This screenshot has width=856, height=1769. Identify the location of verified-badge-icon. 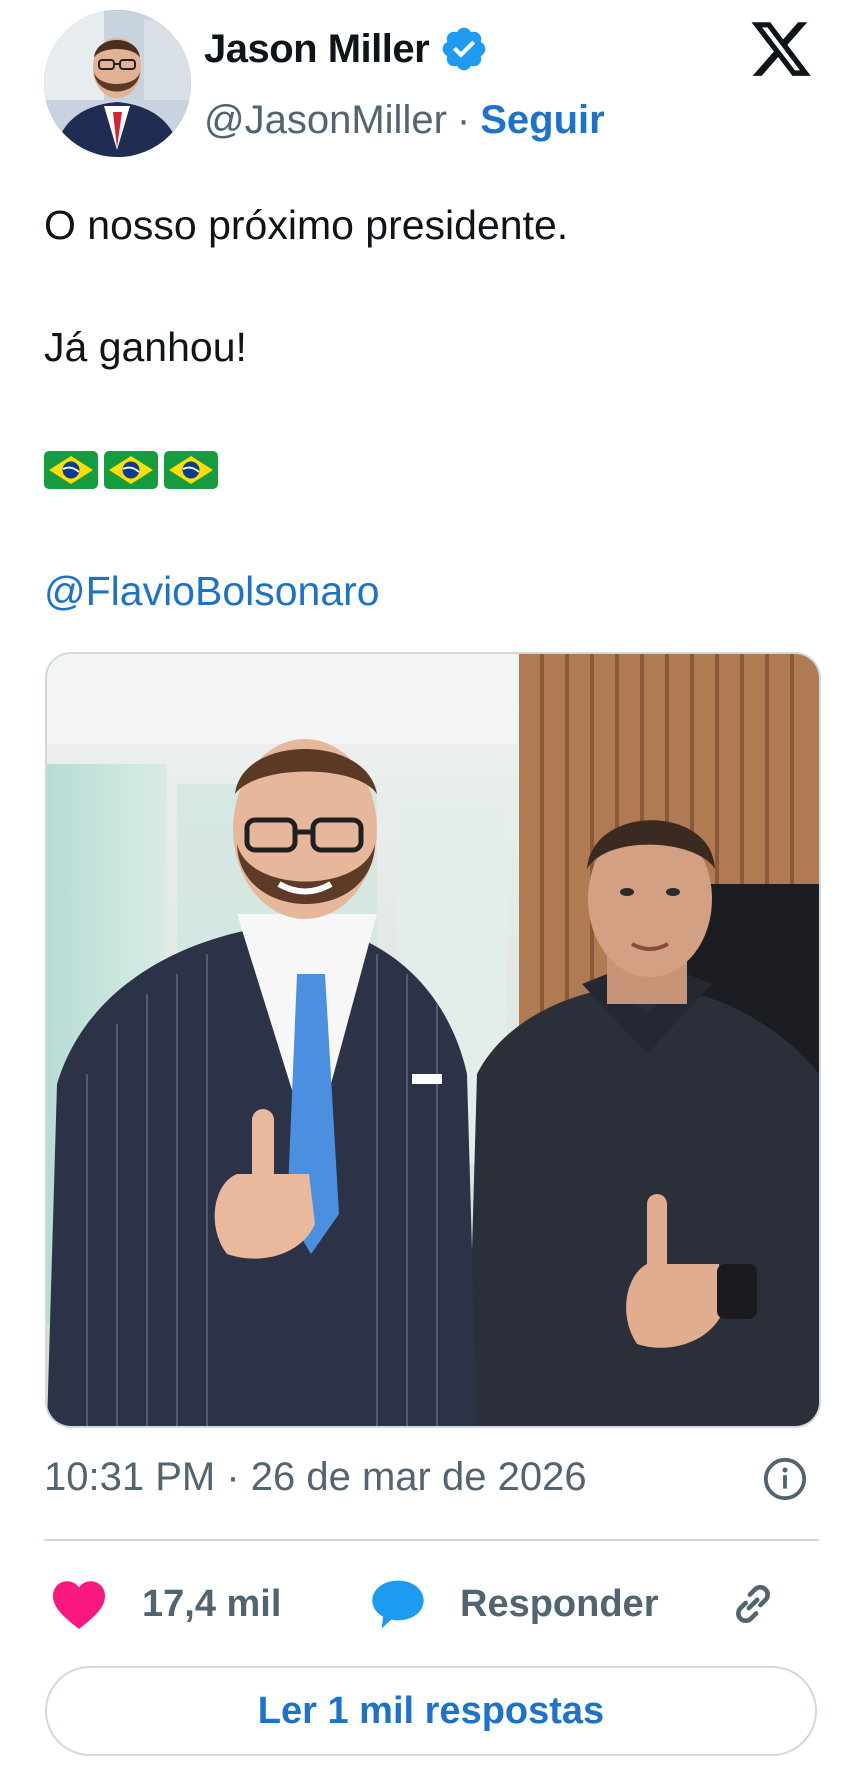
(464, 49).